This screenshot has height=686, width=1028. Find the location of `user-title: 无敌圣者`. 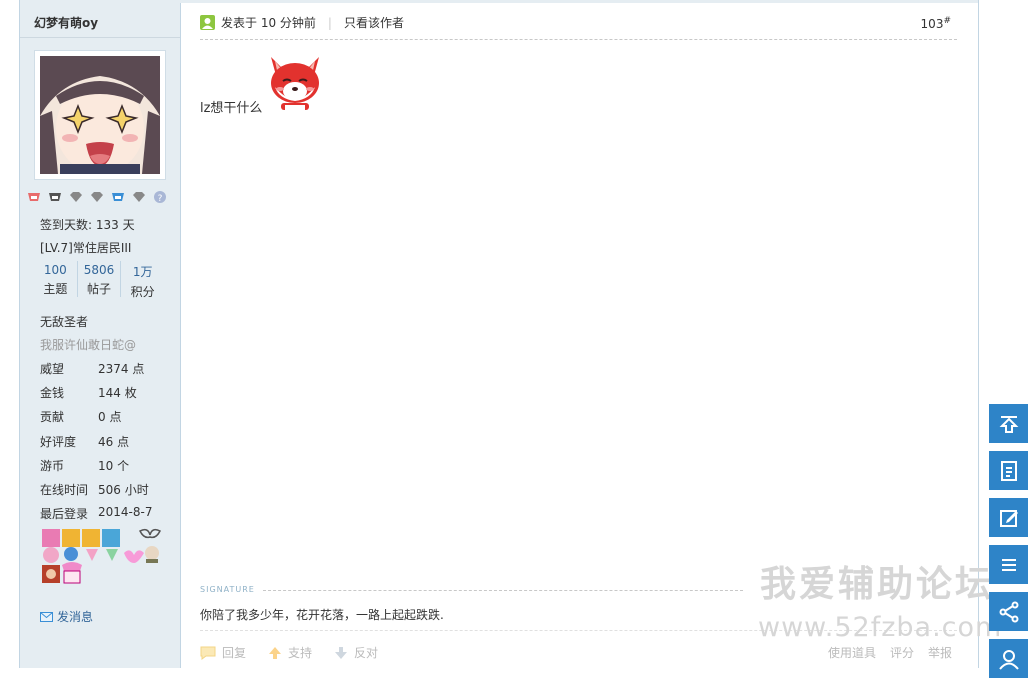

user-title: 无敌圣者 is located at coordinates (64, 322).